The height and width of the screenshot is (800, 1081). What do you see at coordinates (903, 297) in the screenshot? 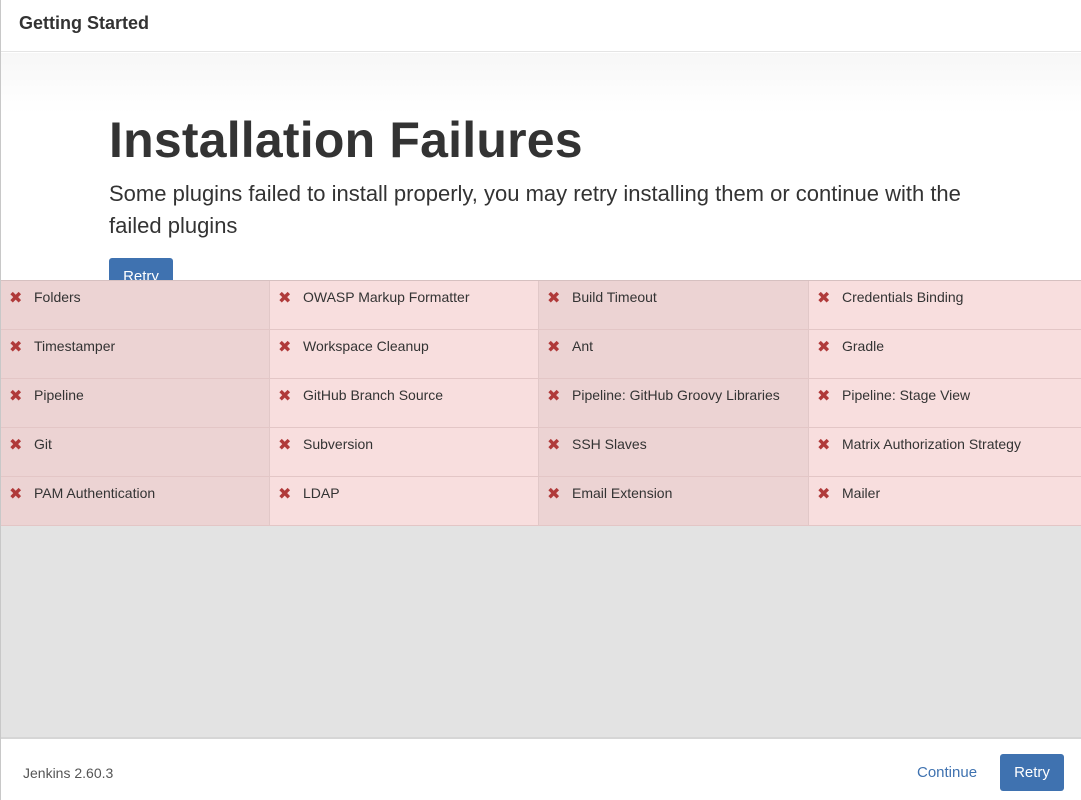
I see `plugin-name: Credentials Binding` at bounding box center [903, 297].